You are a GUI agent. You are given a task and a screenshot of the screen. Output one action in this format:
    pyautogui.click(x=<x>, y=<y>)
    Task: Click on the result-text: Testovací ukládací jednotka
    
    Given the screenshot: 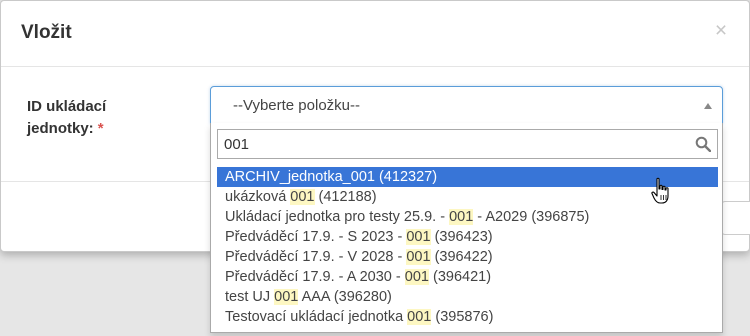 What is the action you would take?
    pyautogui.click(x=316, y=317)
    